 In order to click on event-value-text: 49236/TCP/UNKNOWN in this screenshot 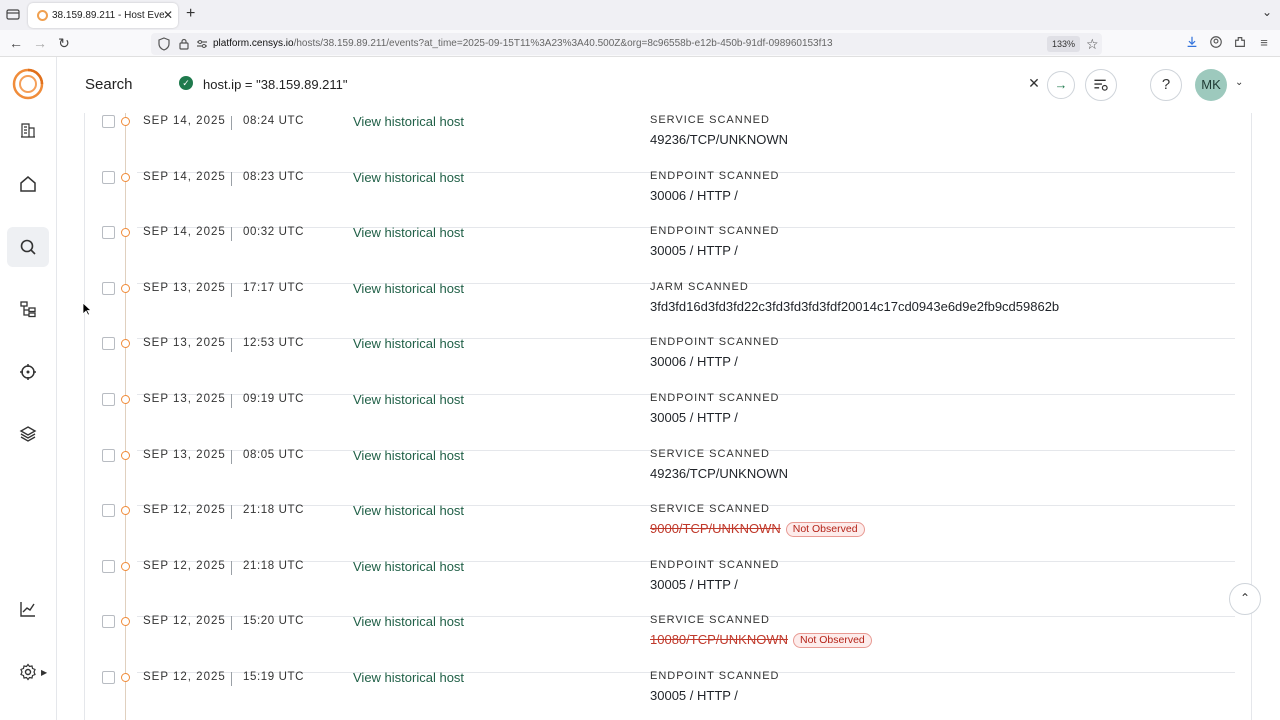, I will do `click(719, 473)`.